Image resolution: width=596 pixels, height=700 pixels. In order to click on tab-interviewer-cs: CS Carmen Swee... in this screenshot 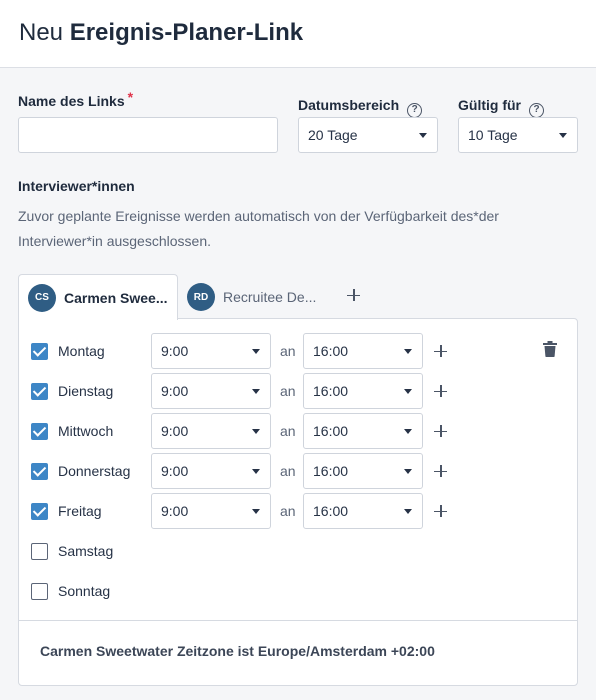, I will do `click(98, 297)`.